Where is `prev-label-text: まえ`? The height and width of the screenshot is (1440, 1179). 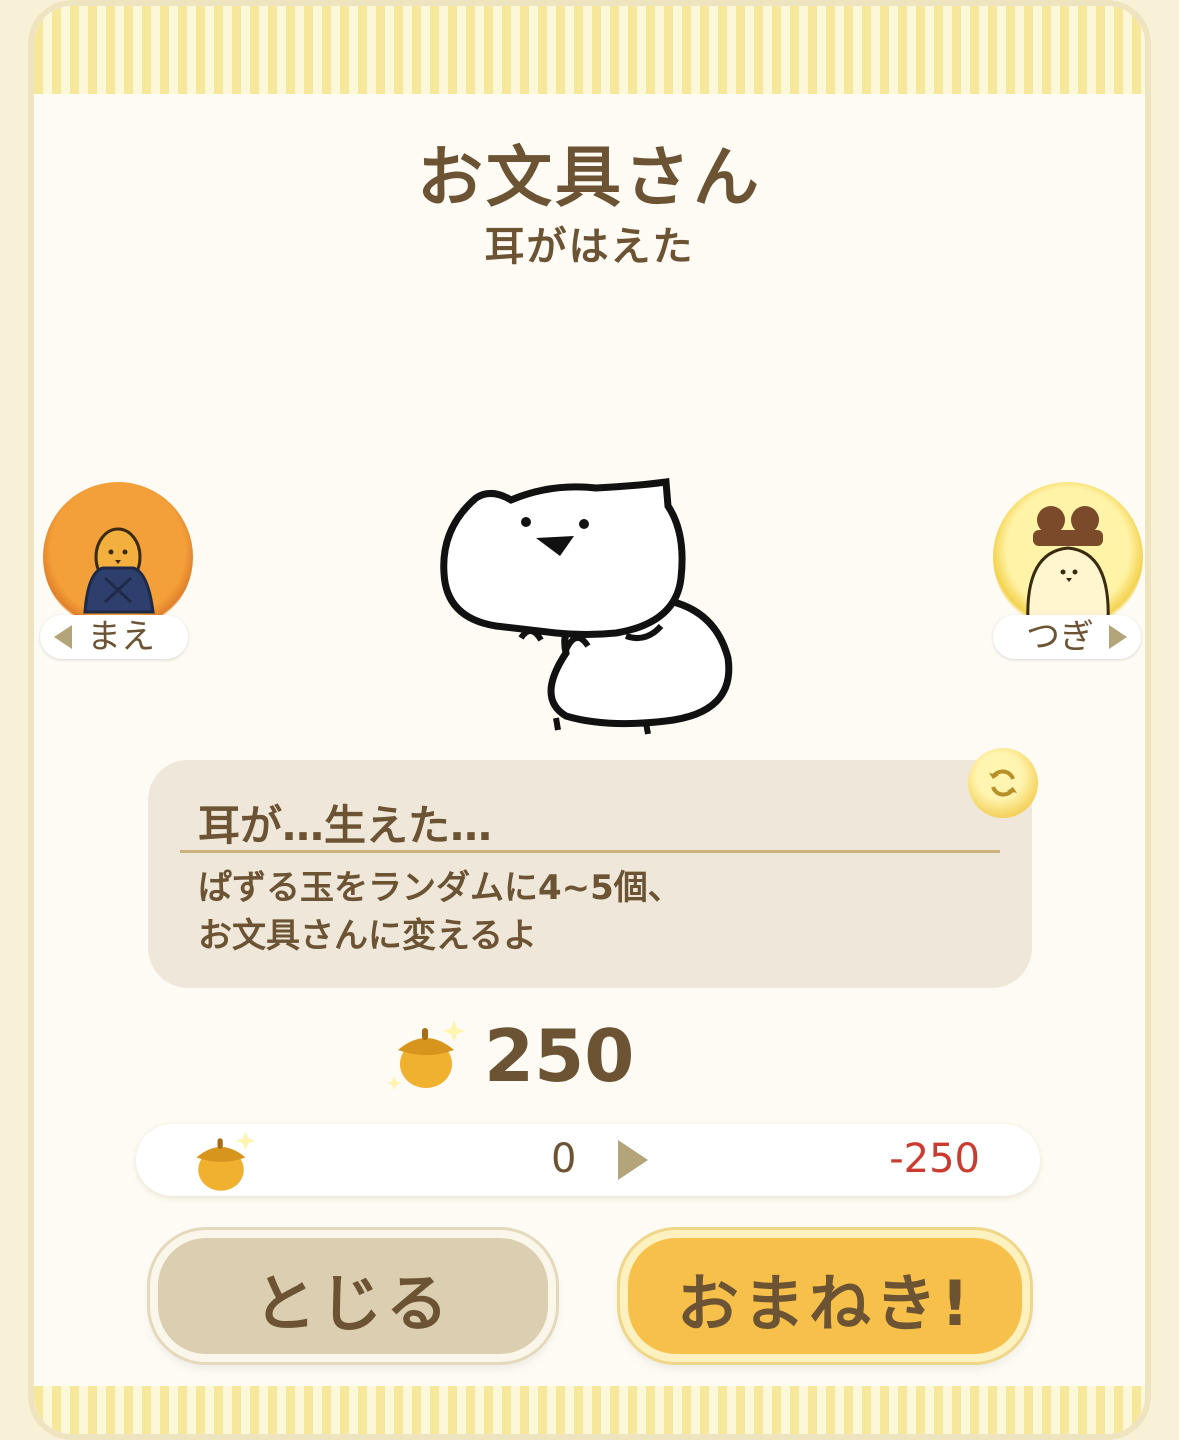 prev-label-text: まえ is located at coordinates (121, 637).